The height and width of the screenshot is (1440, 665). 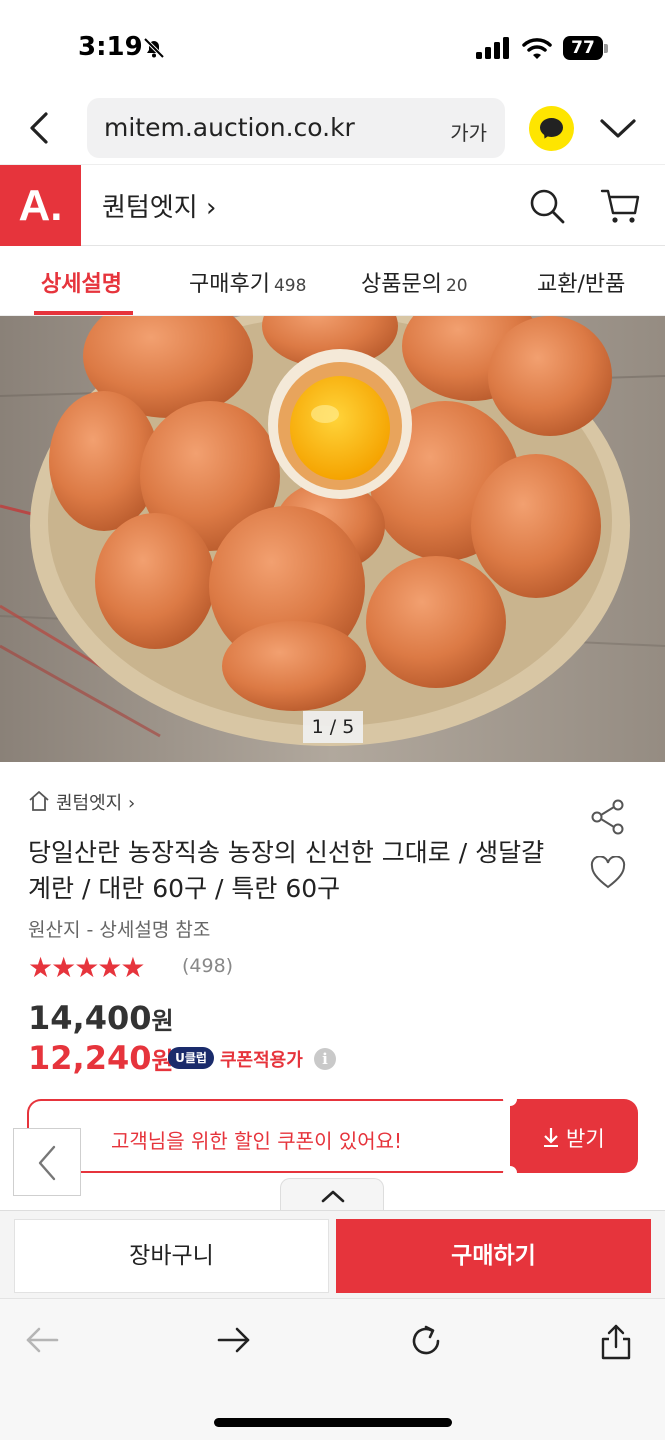 I want to click on status-time: 3:19, so click(x=110, y=47).